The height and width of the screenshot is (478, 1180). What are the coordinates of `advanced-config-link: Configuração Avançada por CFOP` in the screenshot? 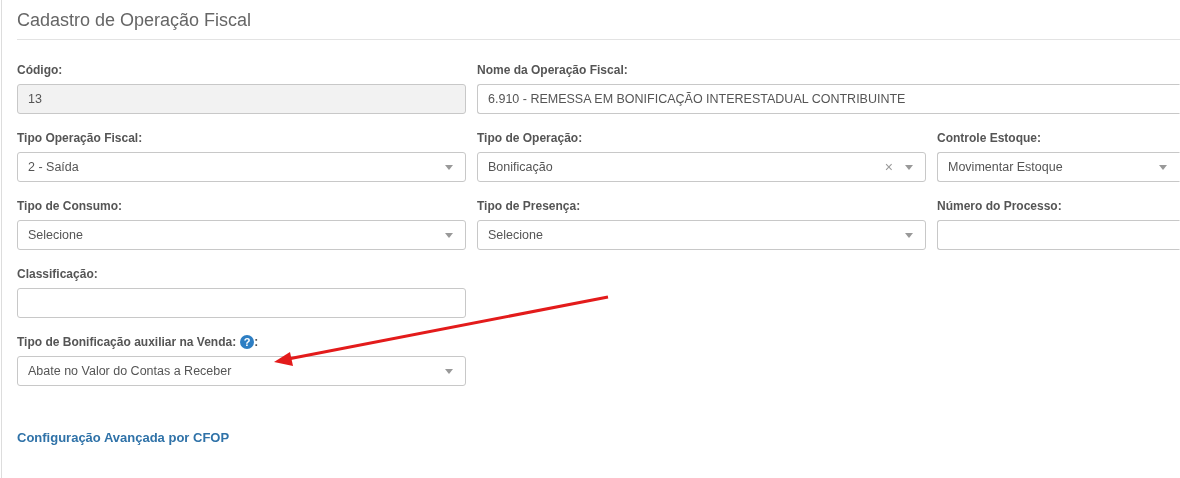 It's located at (123, 437).